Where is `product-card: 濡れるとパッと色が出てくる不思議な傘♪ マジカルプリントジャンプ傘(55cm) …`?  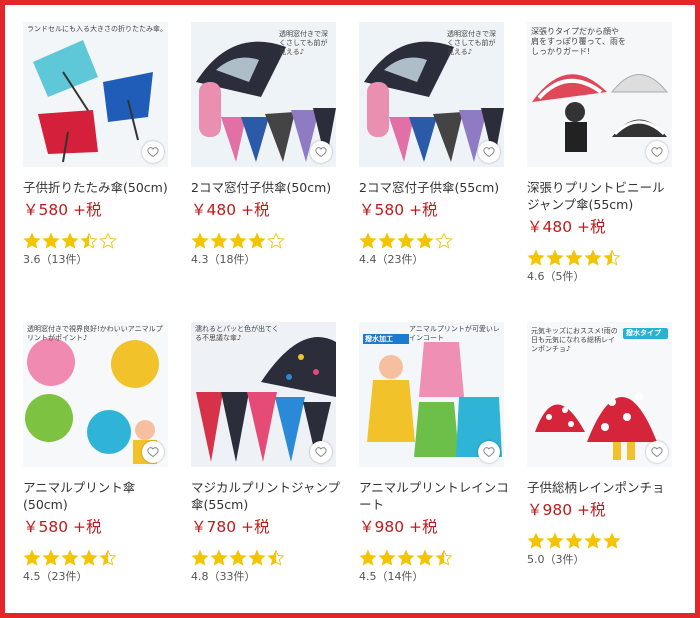
product-card: 濡れるとパッと色が出てくる不思議な傘♪ マジカルプリントジャンプ傘(55cm) … is located at coordinates (266, 452).